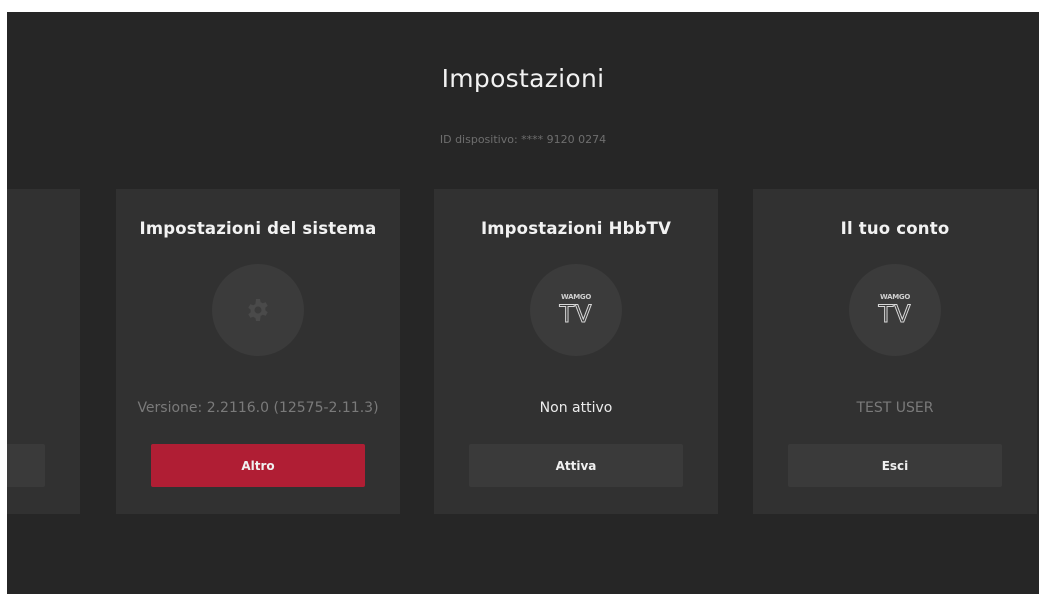 The height and width of the screenshot is (594, 1046). Describe the element at coordinates (523, 78) in the screenshot. I see `page-title: Impostazioni` at that location.